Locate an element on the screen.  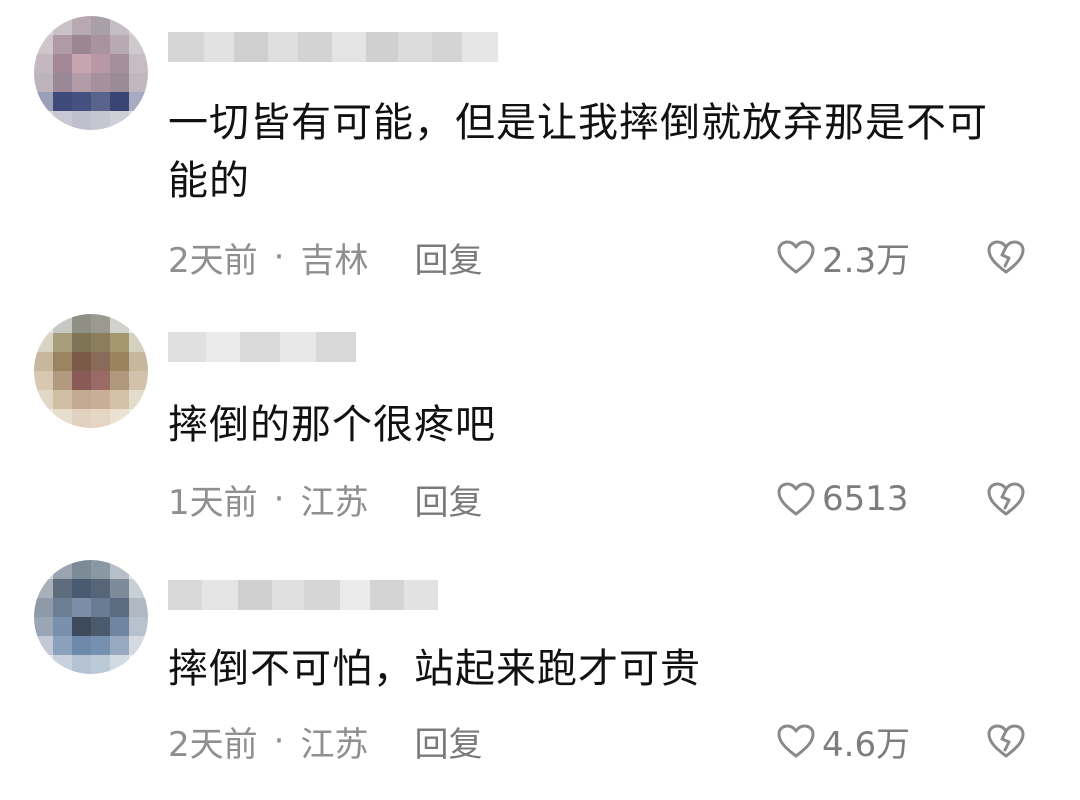
like-button: 6513 is located at coordinates (842, 499).